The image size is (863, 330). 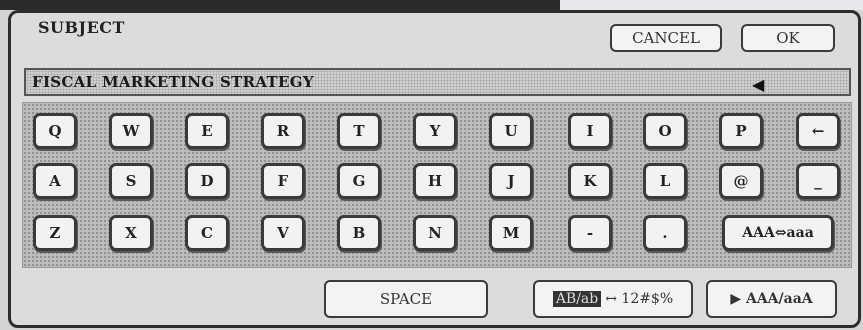 I want to click on key-c: C, so click(x=207, y=233).